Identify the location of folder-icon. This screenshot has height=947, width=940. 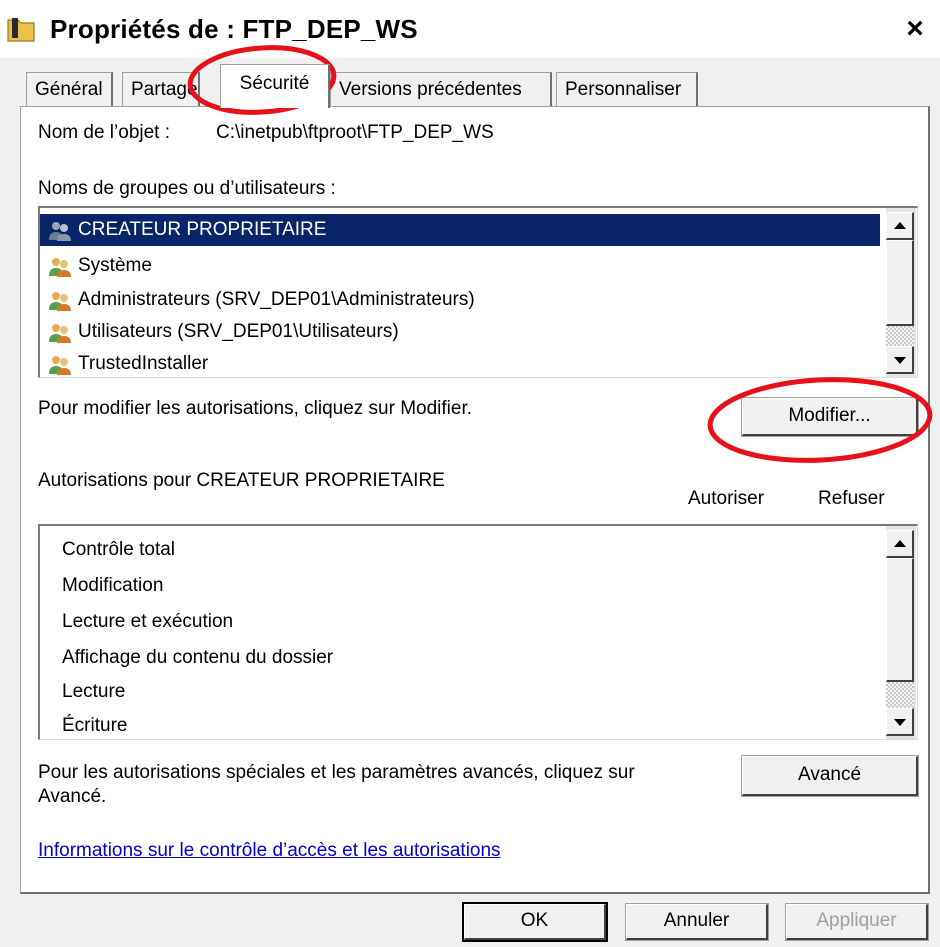
(21, 30).